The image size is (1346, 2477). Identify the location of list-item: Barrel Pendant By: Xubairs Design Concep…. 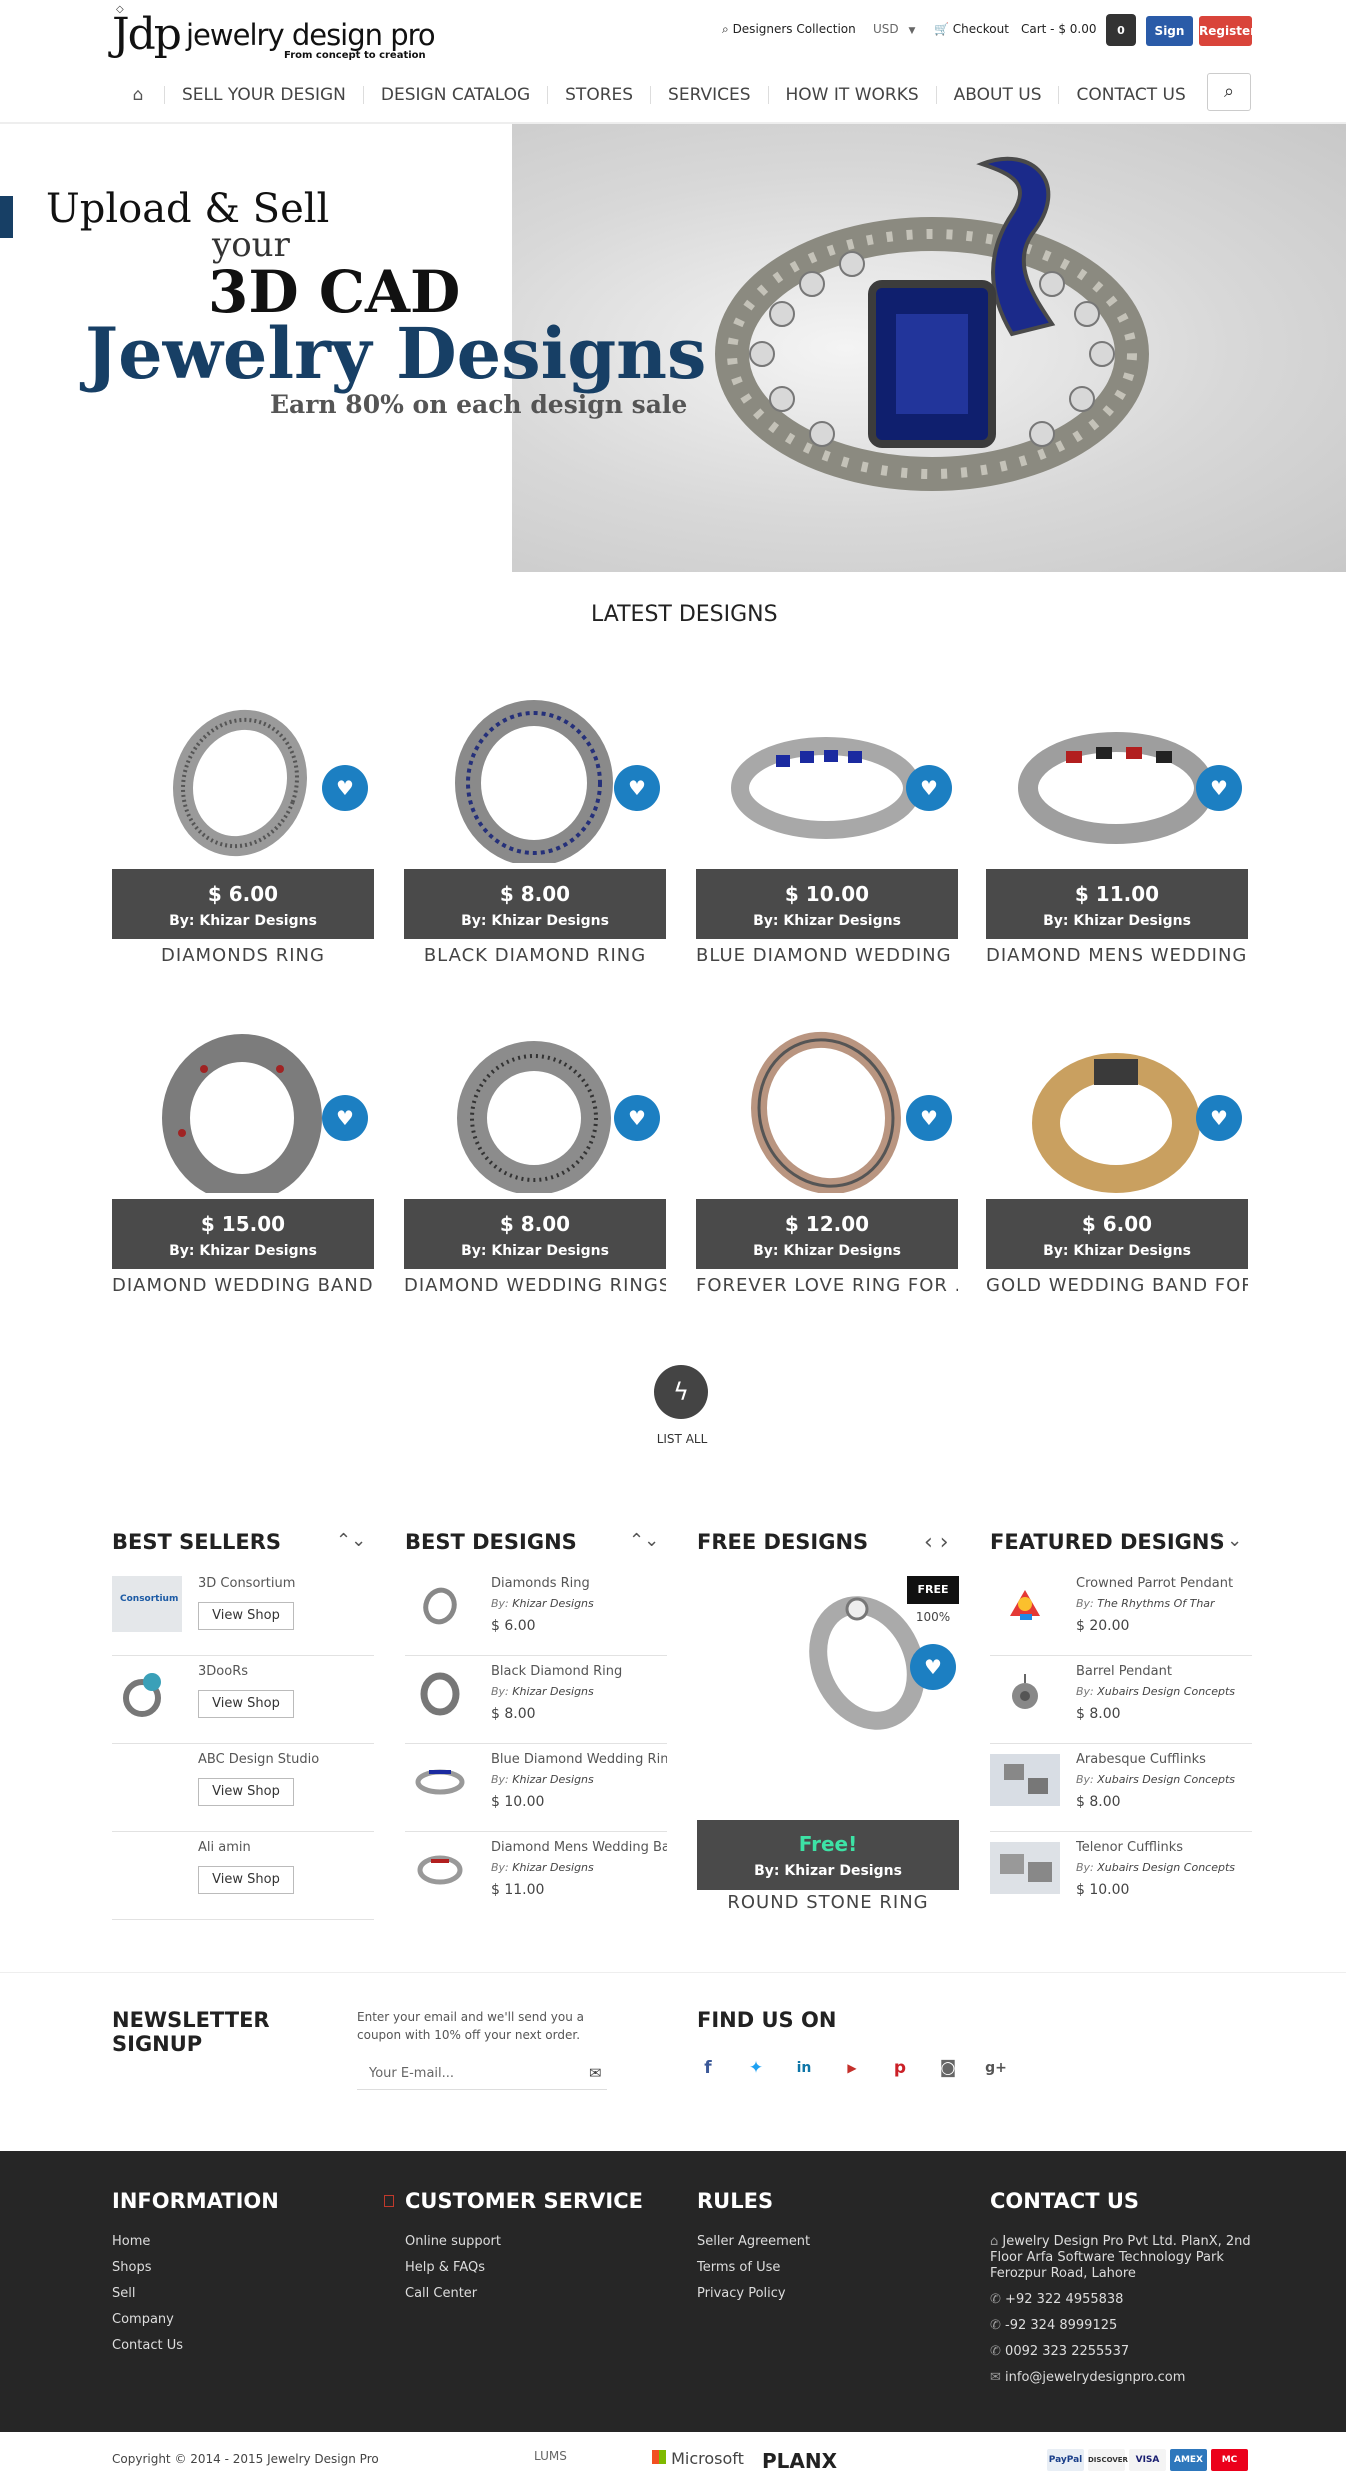
(1121, 1700).